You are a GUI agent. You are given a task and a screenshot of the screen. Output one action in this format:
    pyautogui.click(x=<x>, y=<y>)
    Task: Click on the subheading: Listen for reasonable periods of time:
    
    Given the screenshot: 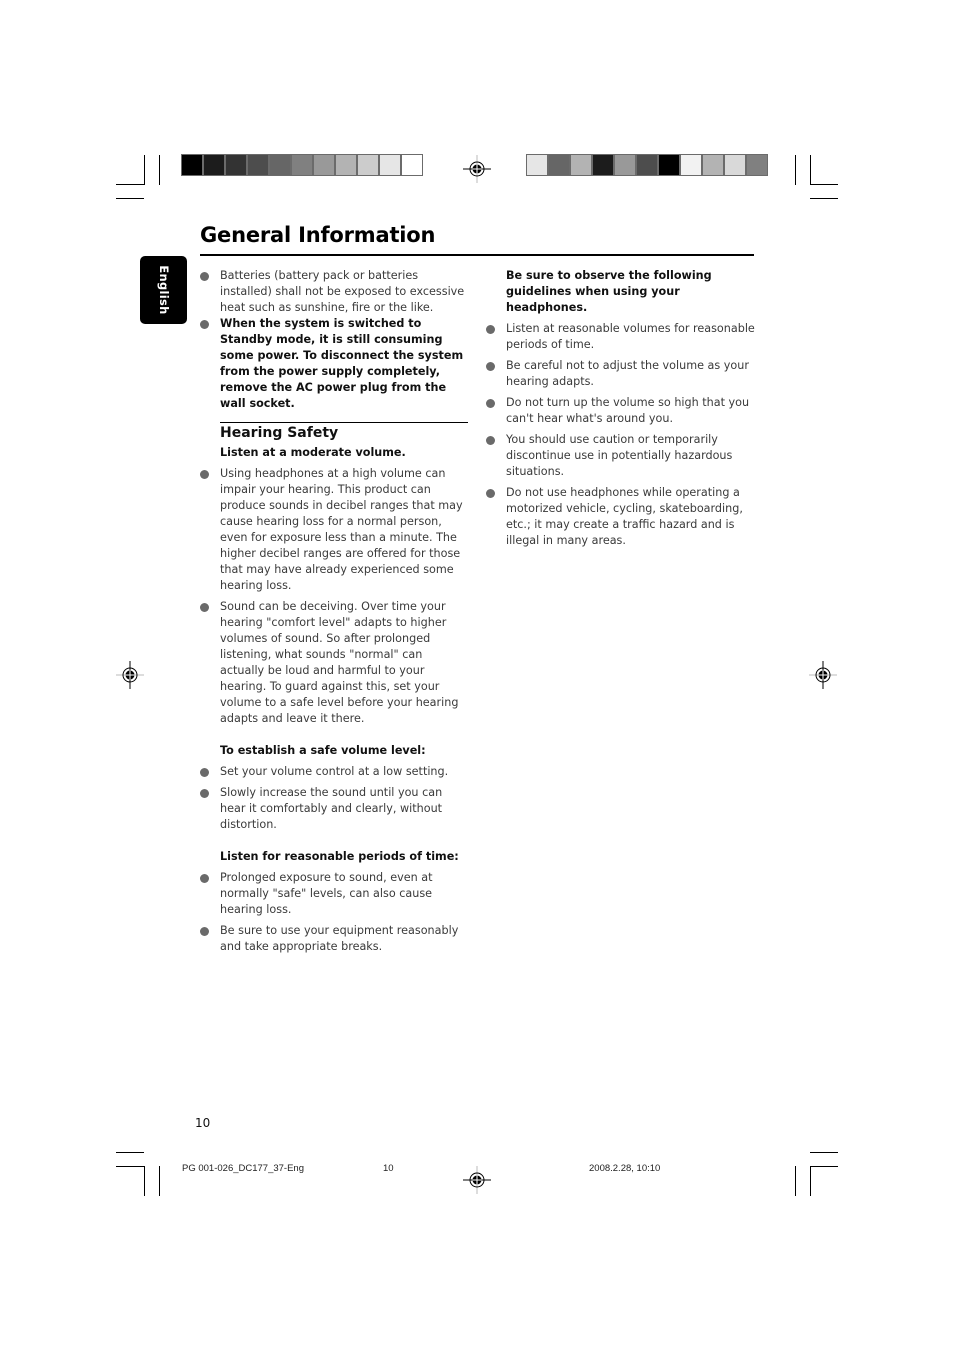 What is the action you would take?
    pyautogui.click(x=339, y=856)
    